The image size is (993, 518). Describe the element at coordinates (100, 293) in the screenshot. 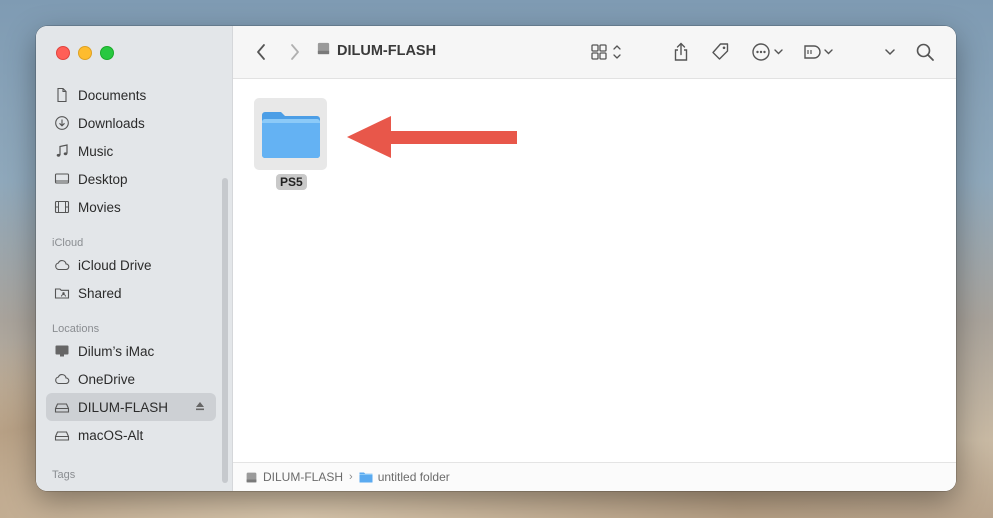

I see `sidebar-item-label: Shared` at that location.